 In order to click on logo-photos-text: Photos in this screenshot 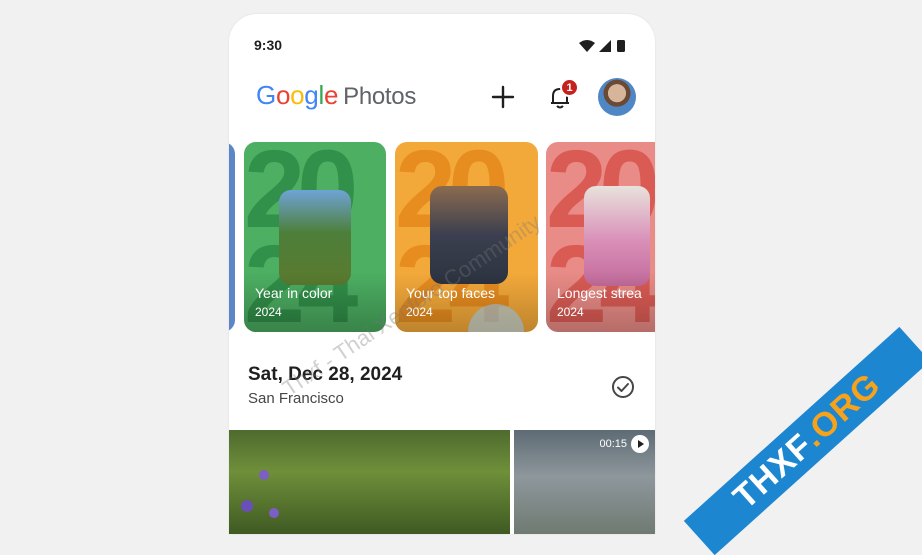, I will do `click(380, 96)`.